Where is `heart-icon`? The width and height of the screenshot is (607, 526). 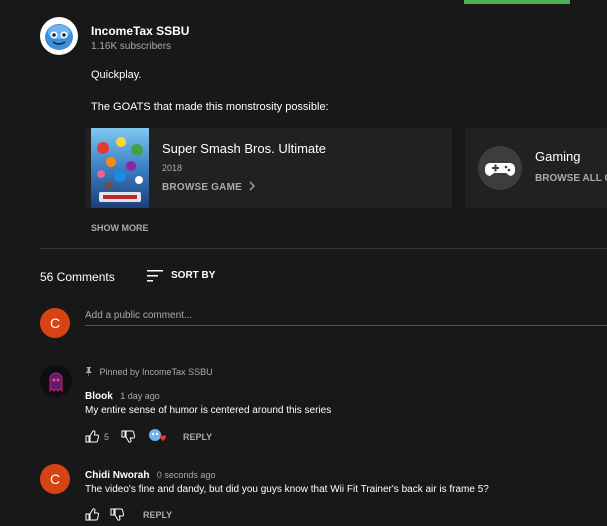
heart-icon is located at coordinates (157, 435).